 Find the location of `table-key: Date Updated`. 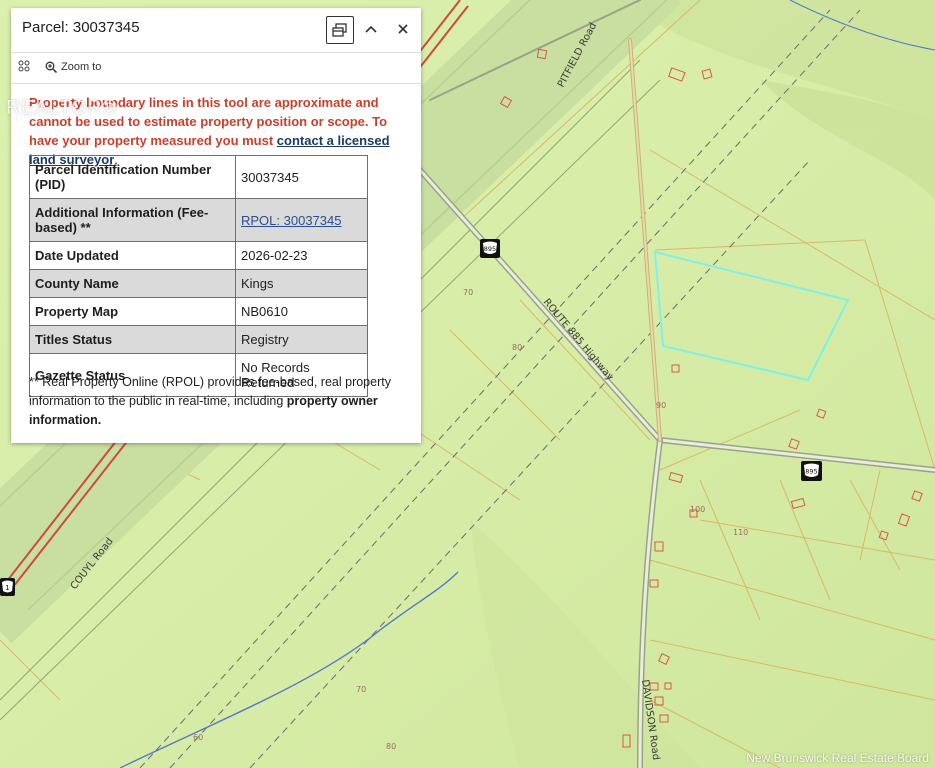

table-key: Date Updated is located at coordinates (132, 255).